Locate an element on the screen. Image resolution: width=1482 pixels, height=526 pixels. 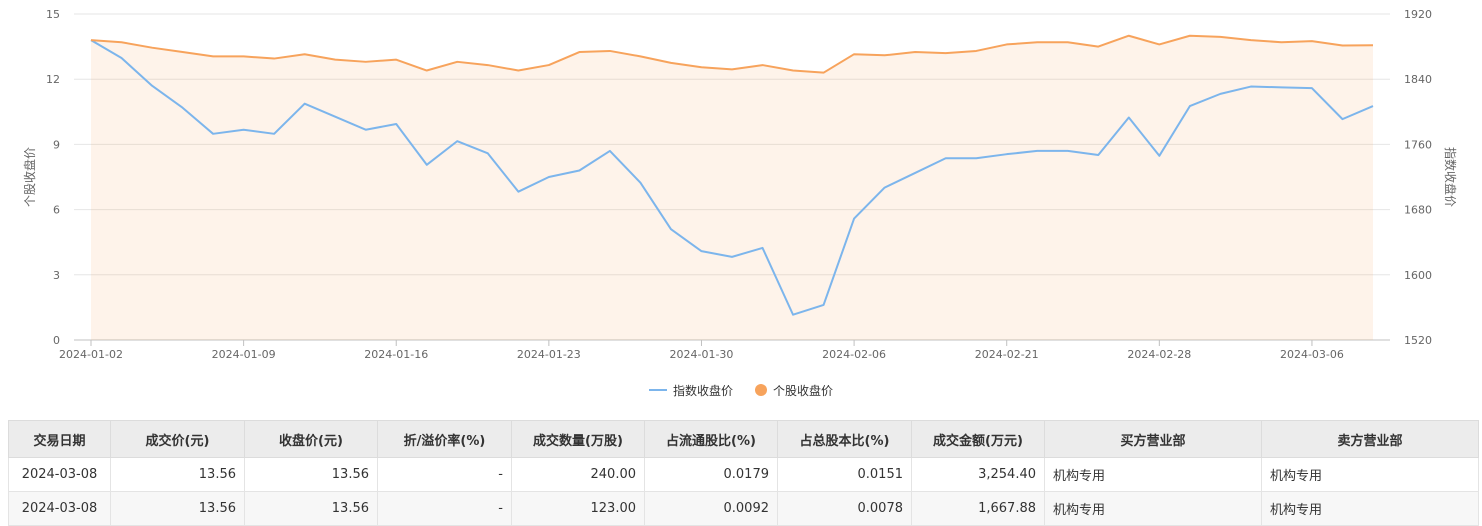
right-tick-label: 1600 is located at coordinates (1418, 275).